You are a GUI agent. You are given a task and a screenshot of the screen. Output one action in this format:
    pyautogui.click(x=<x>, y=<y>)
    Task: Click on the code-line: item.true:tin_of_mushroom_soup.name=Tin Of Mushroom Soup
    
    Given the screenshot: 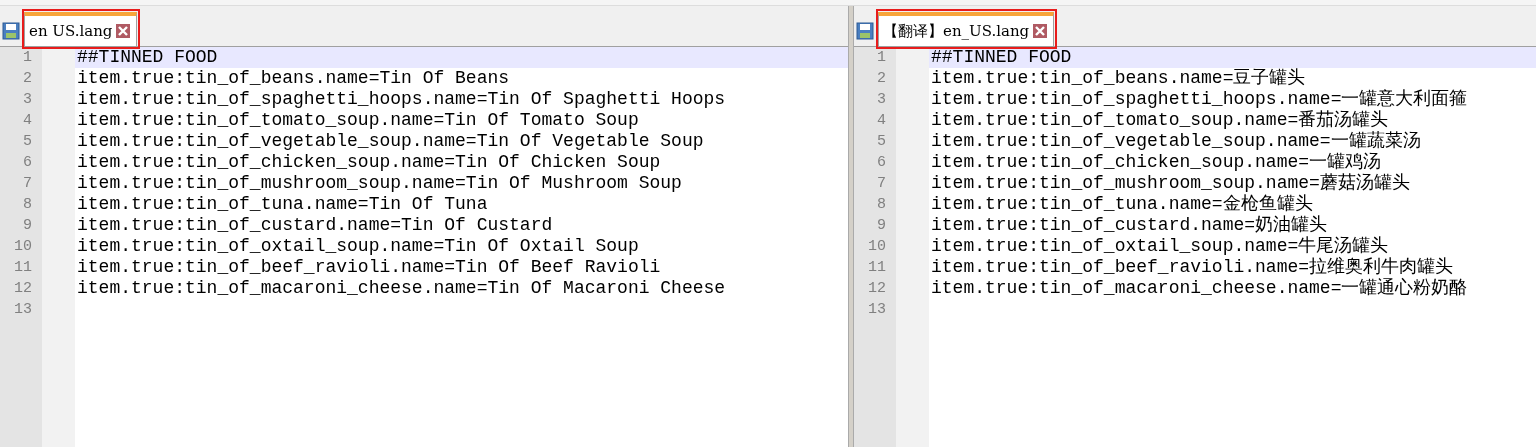 What is the action you would take?
    pyautogui.click(x=379, y=183)
    